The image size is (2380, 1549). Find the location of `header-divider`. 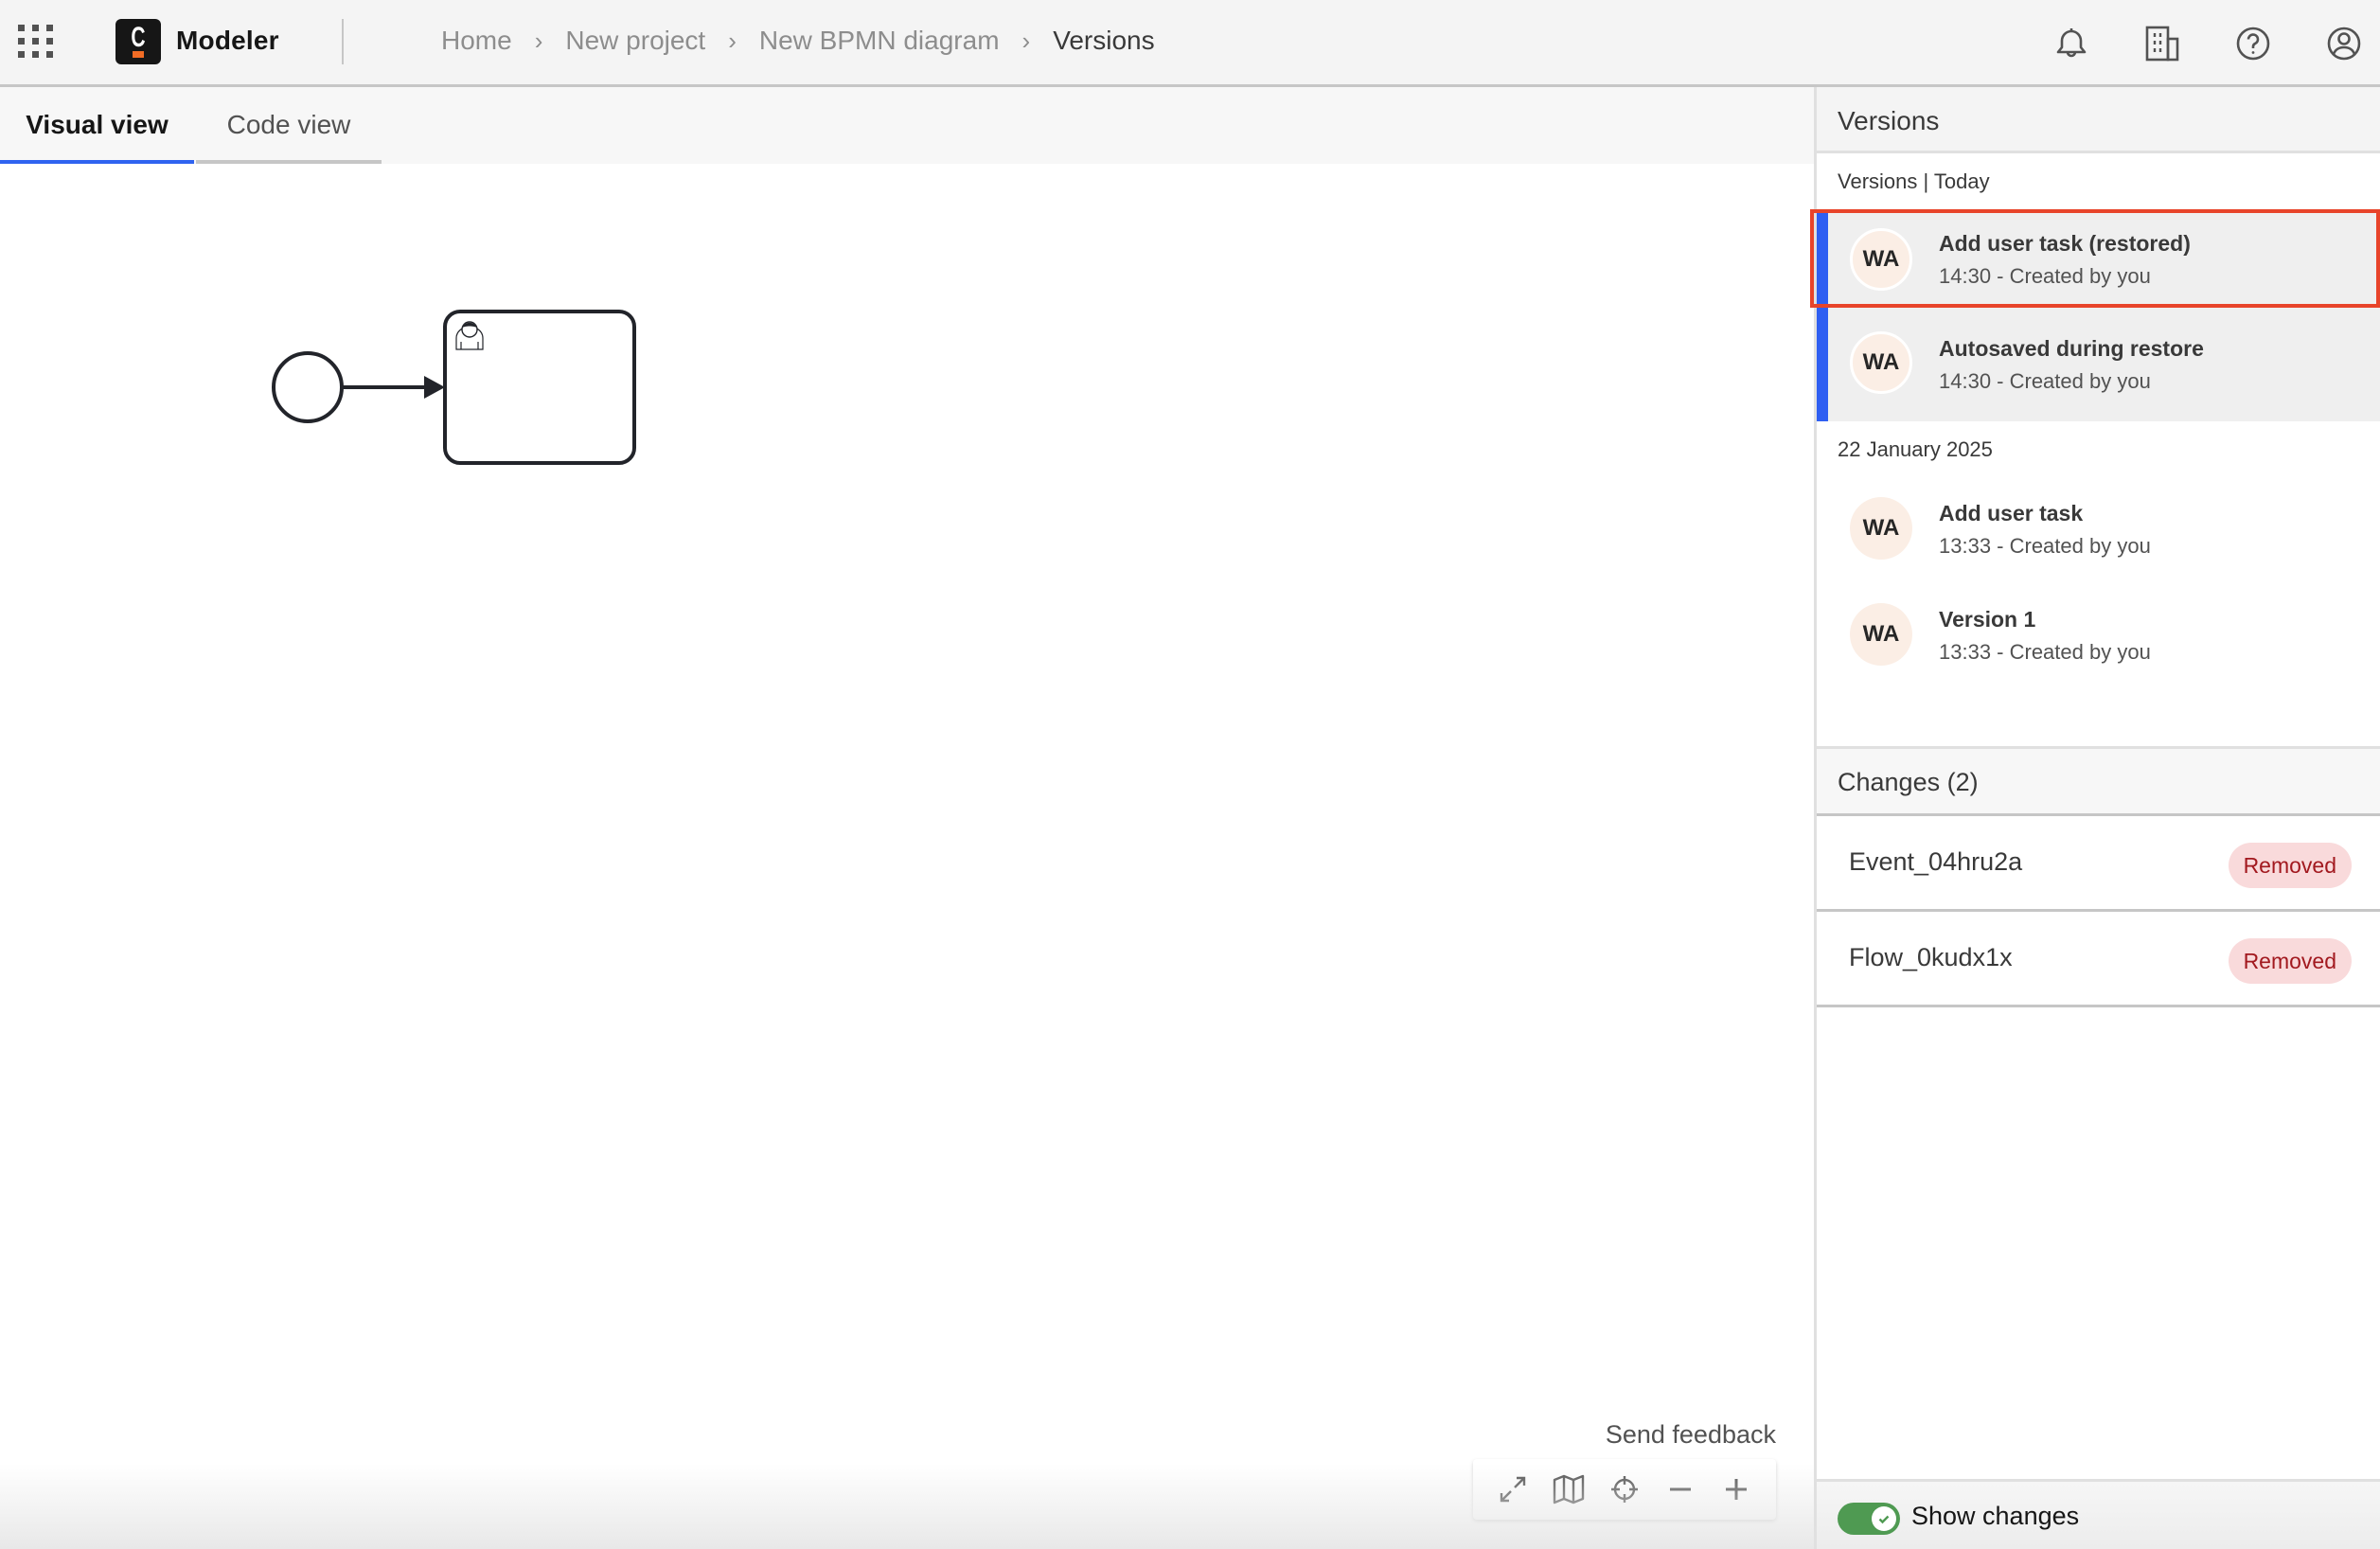

header-divider is located at coordinates (343, 41).